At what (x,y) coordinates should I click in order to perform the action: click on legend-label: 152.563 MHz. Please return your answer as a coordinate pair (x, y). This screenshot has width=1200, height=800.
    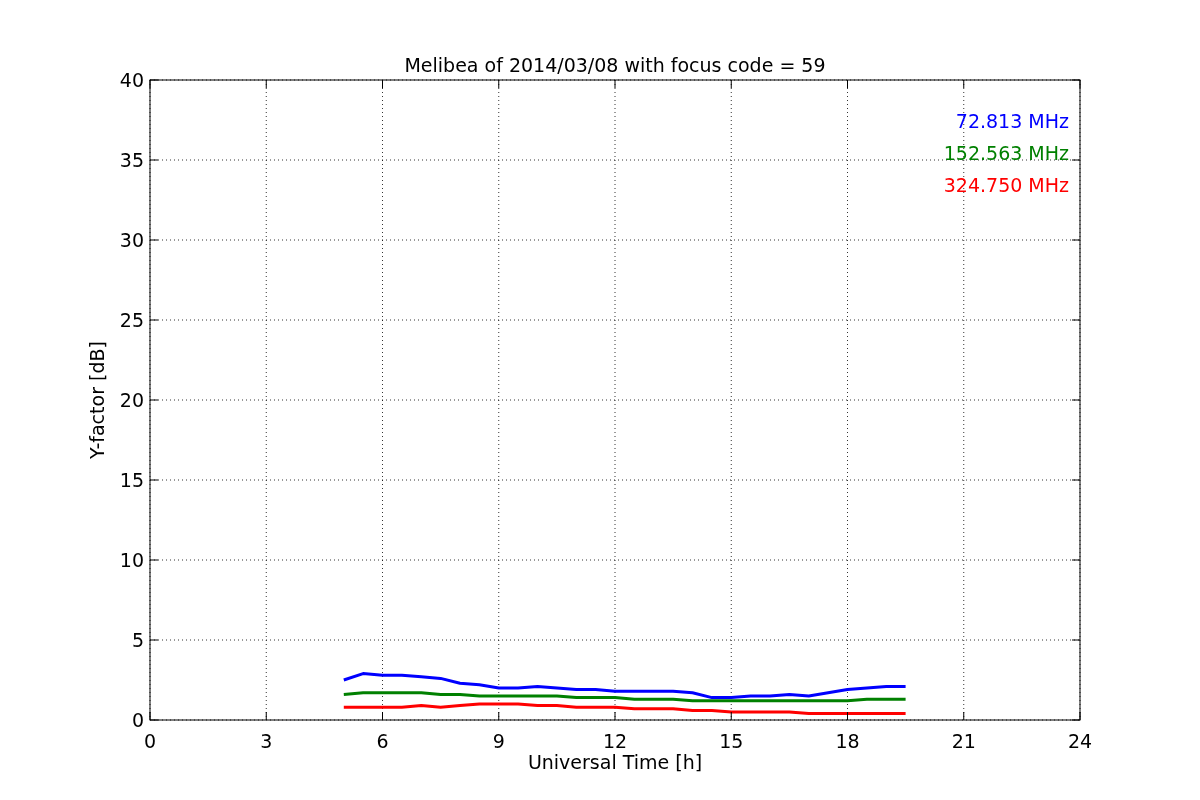
    Looking at the image, I should click on (1006, 153).